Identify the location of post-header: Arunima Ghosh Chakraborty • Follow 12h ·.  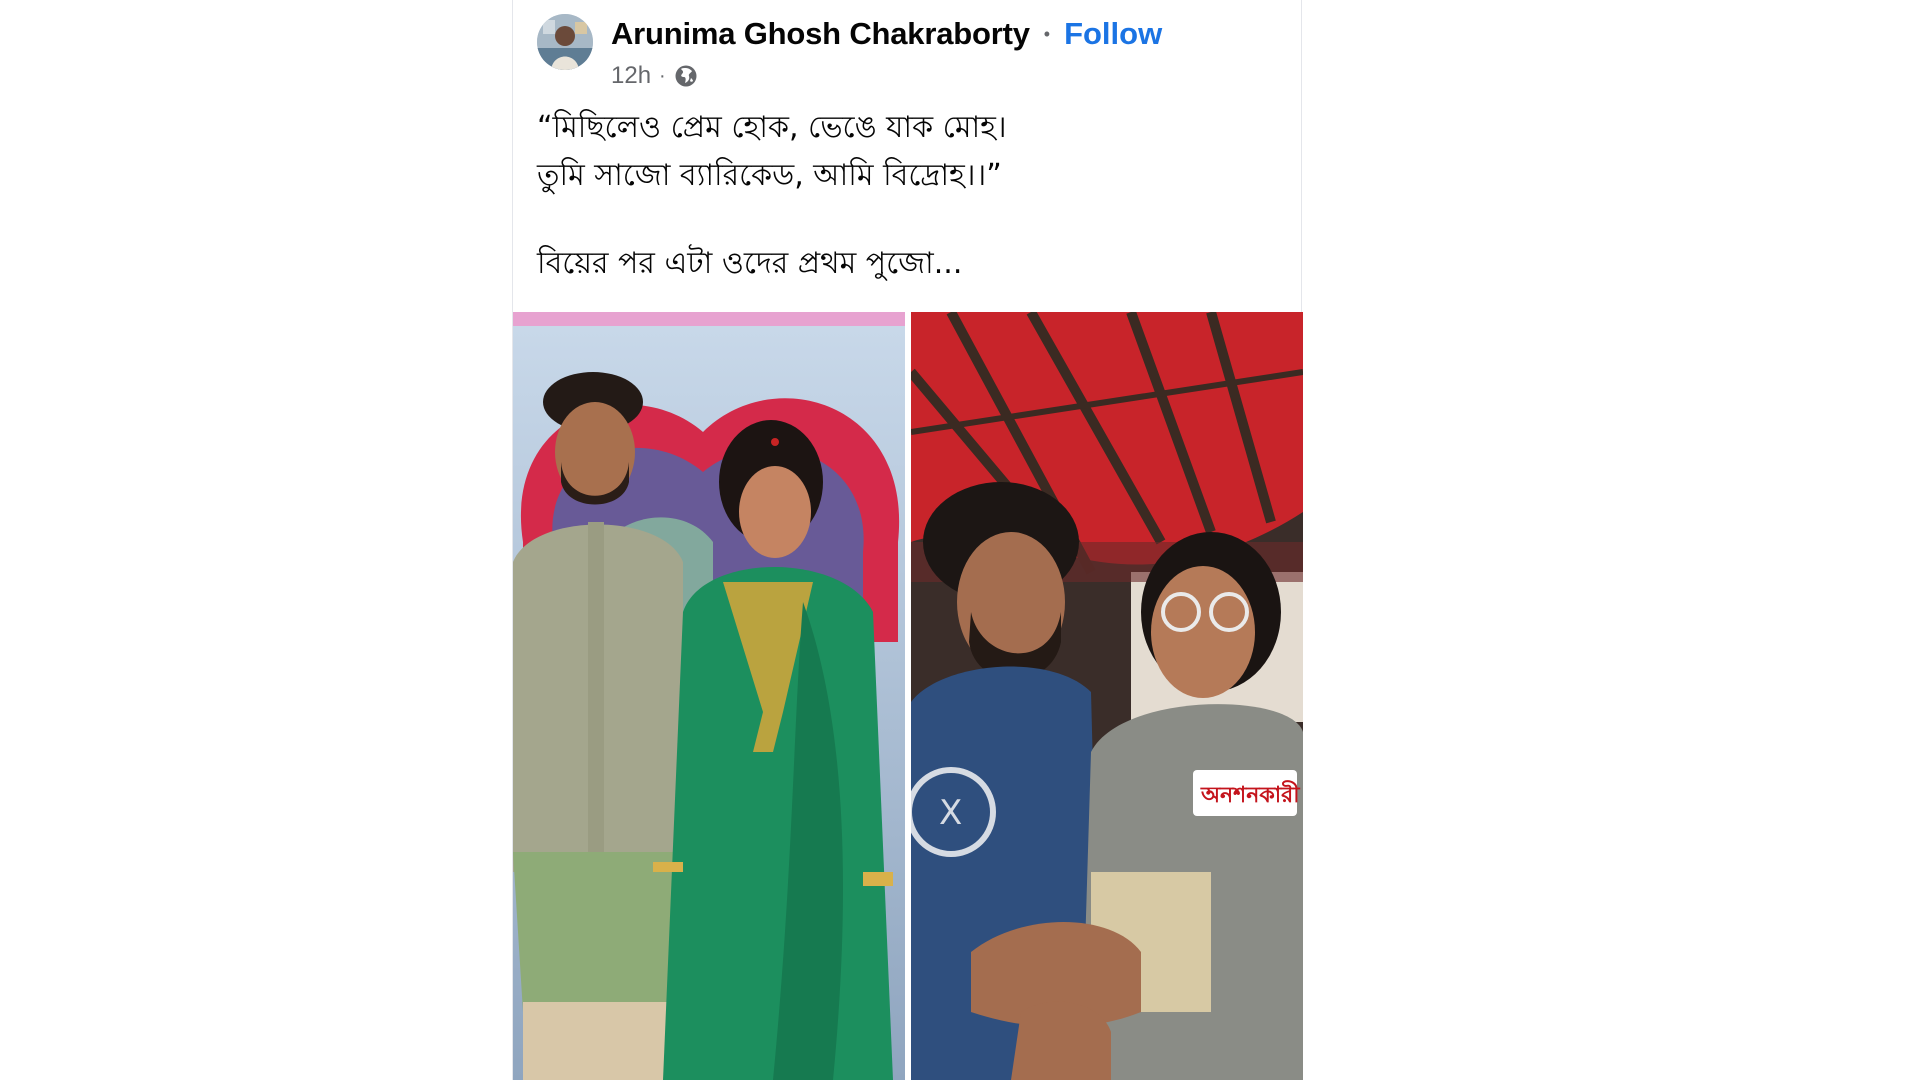
(909, 51).